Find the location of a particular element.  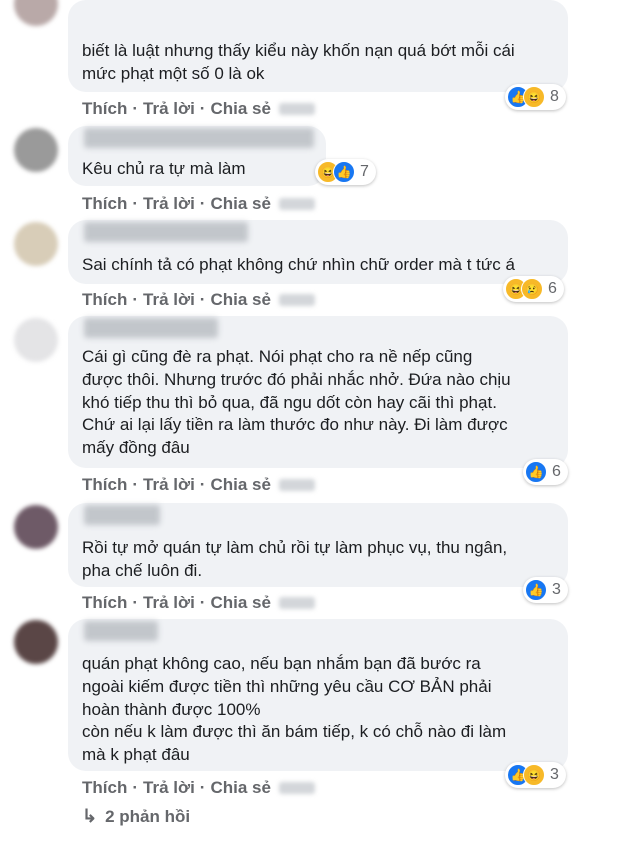

reaction-summary: 😆 👍 7 is located at coordinates (345, 172).